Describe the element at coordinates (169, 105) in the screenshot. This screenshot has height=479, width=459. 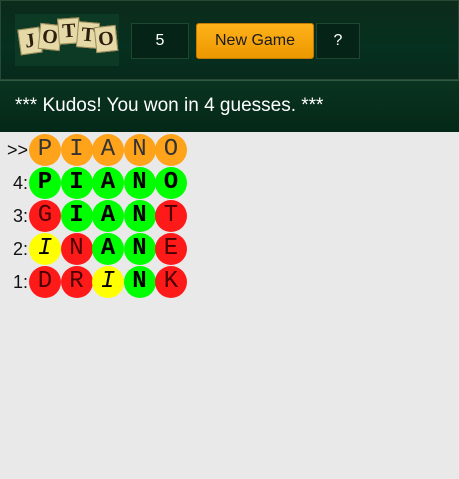
I see `status-message: *** Kudos! You won in 4 guesses. ***` at that location.